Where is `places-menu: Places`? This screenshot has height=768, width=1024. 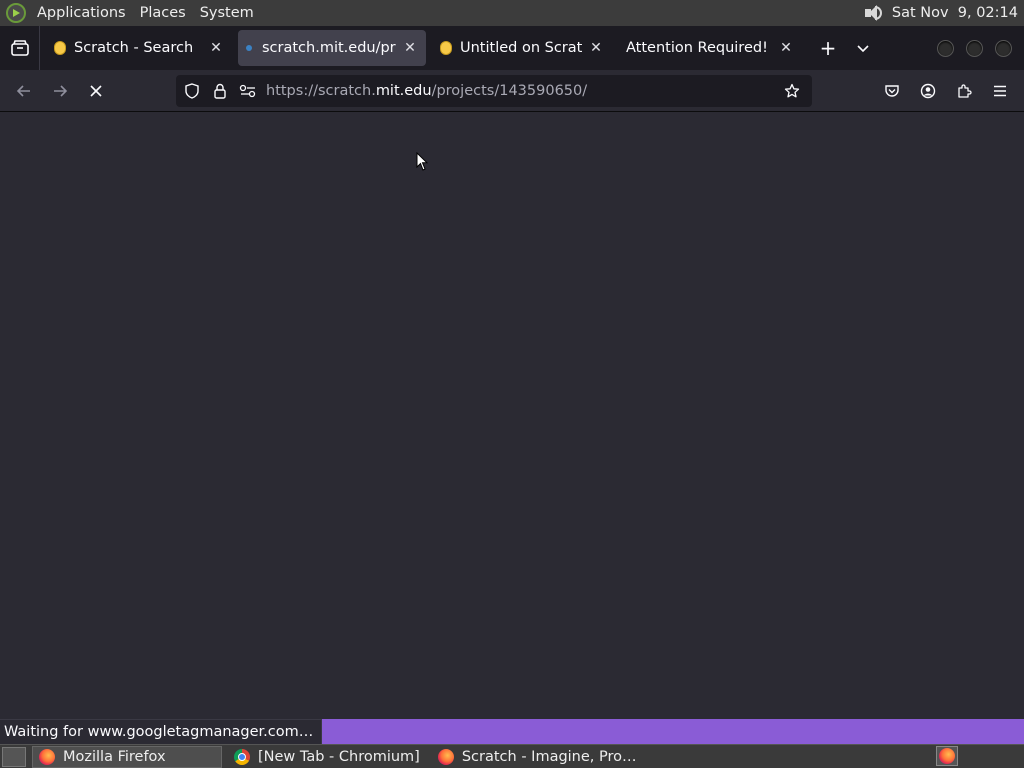 places-menu: Places is located at coordinates (163, 13).